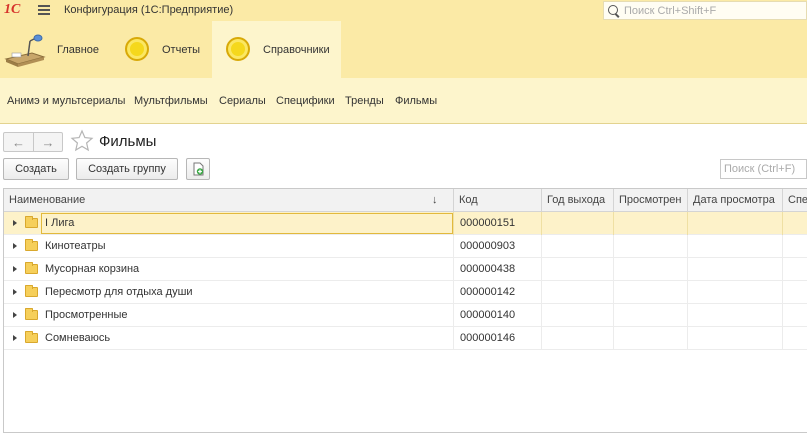 The height and width of the screenshot is (433, 807). I want to click on column-header-watch-date: Дата просмотра, so click(735, 200).